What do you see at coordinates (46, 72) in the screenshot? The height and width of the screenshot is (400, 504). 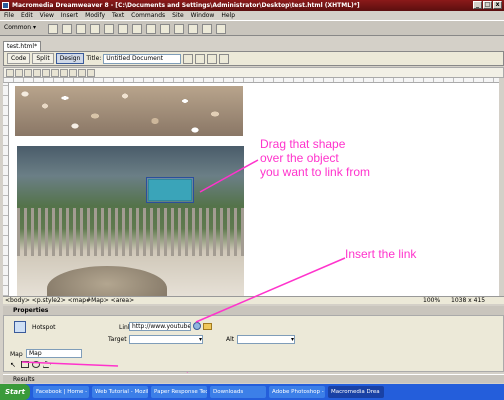 I see `print-icon` at bounding box center [46, 72].